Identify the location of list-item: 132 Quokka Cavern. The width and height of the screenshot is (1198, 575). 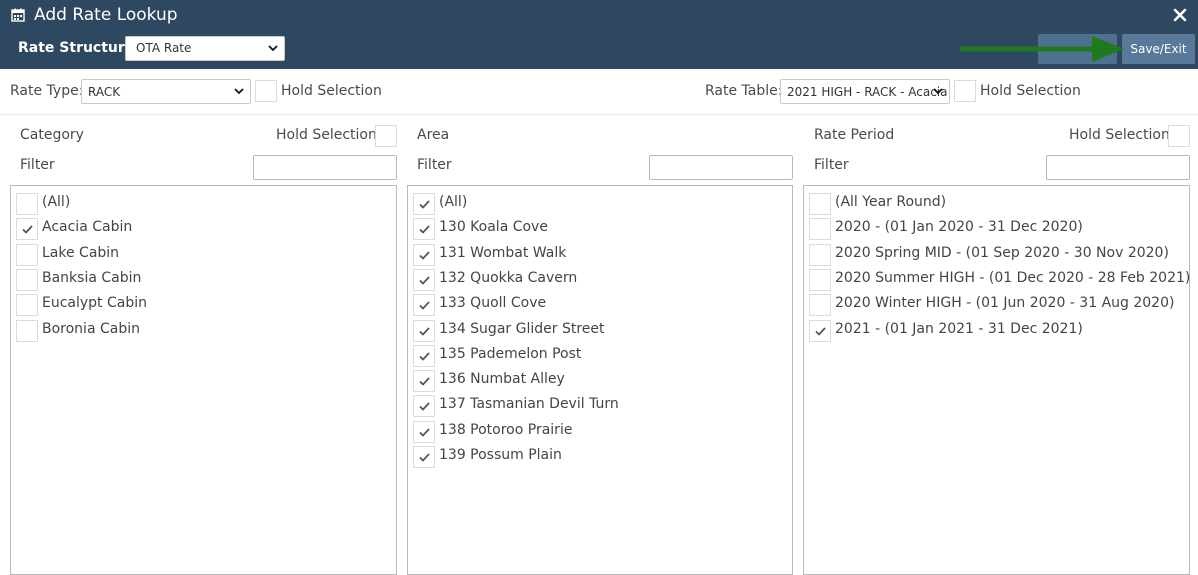
(600, 278).